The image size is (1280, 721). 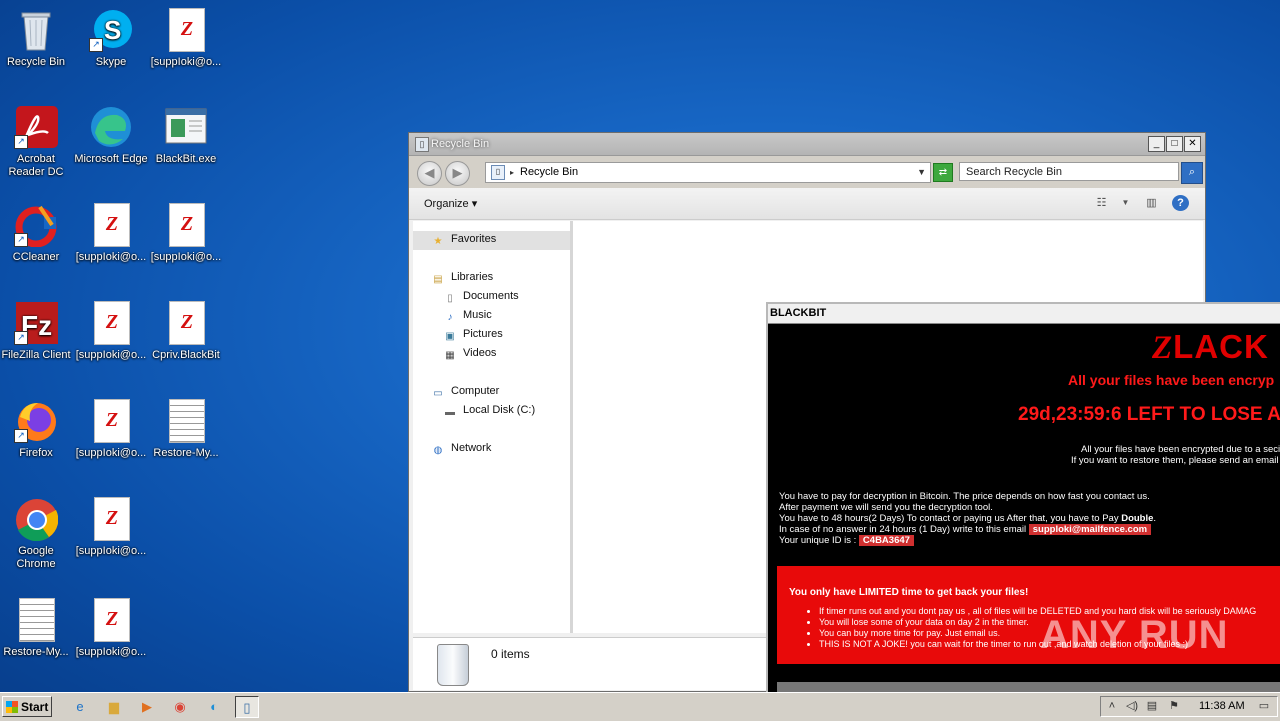 What do you see at coordinates (1134, 635) in the screenshot?
I see `anyrun-watermark: ANY RUN` at bounding box center [1134, 635].